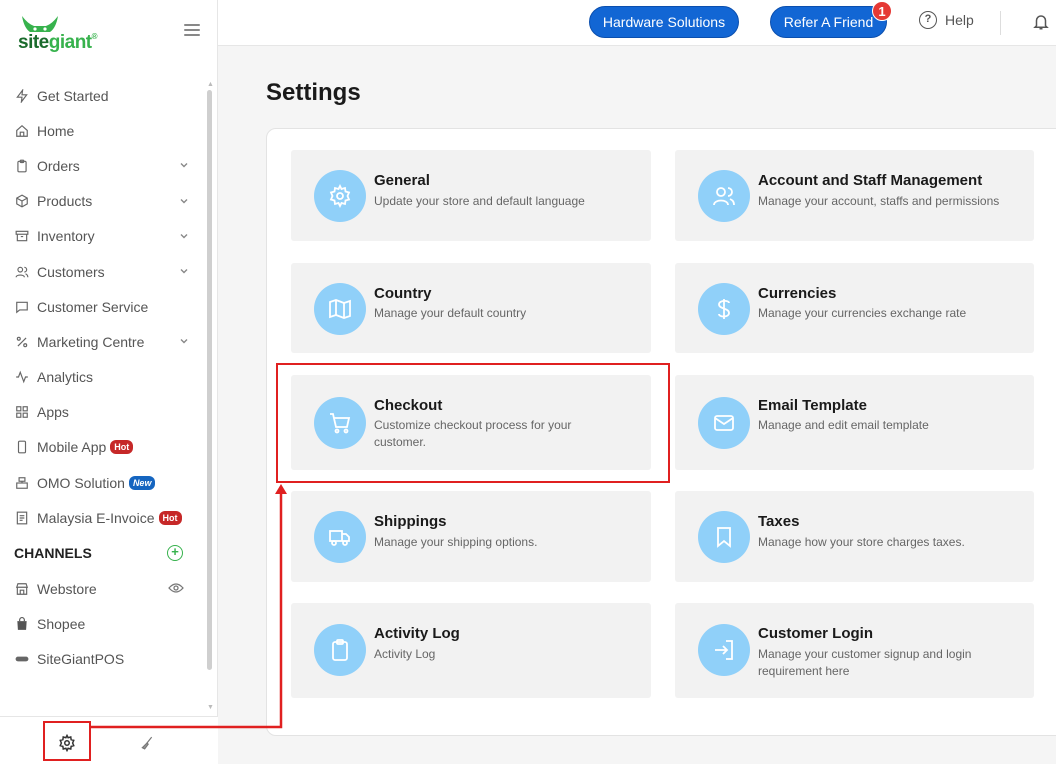 The image size is (1056, 764). Describe the element at coordinates (340, 196) in the screenshot. I see `gear-icon` at that location.